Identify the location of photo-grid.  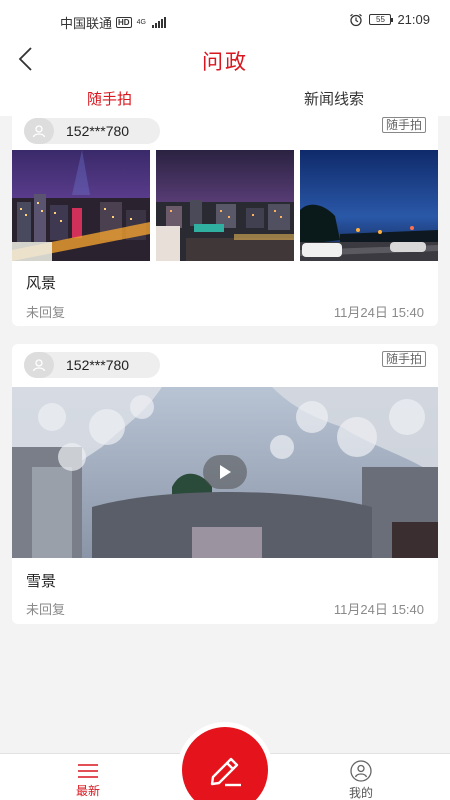
(225, 205).